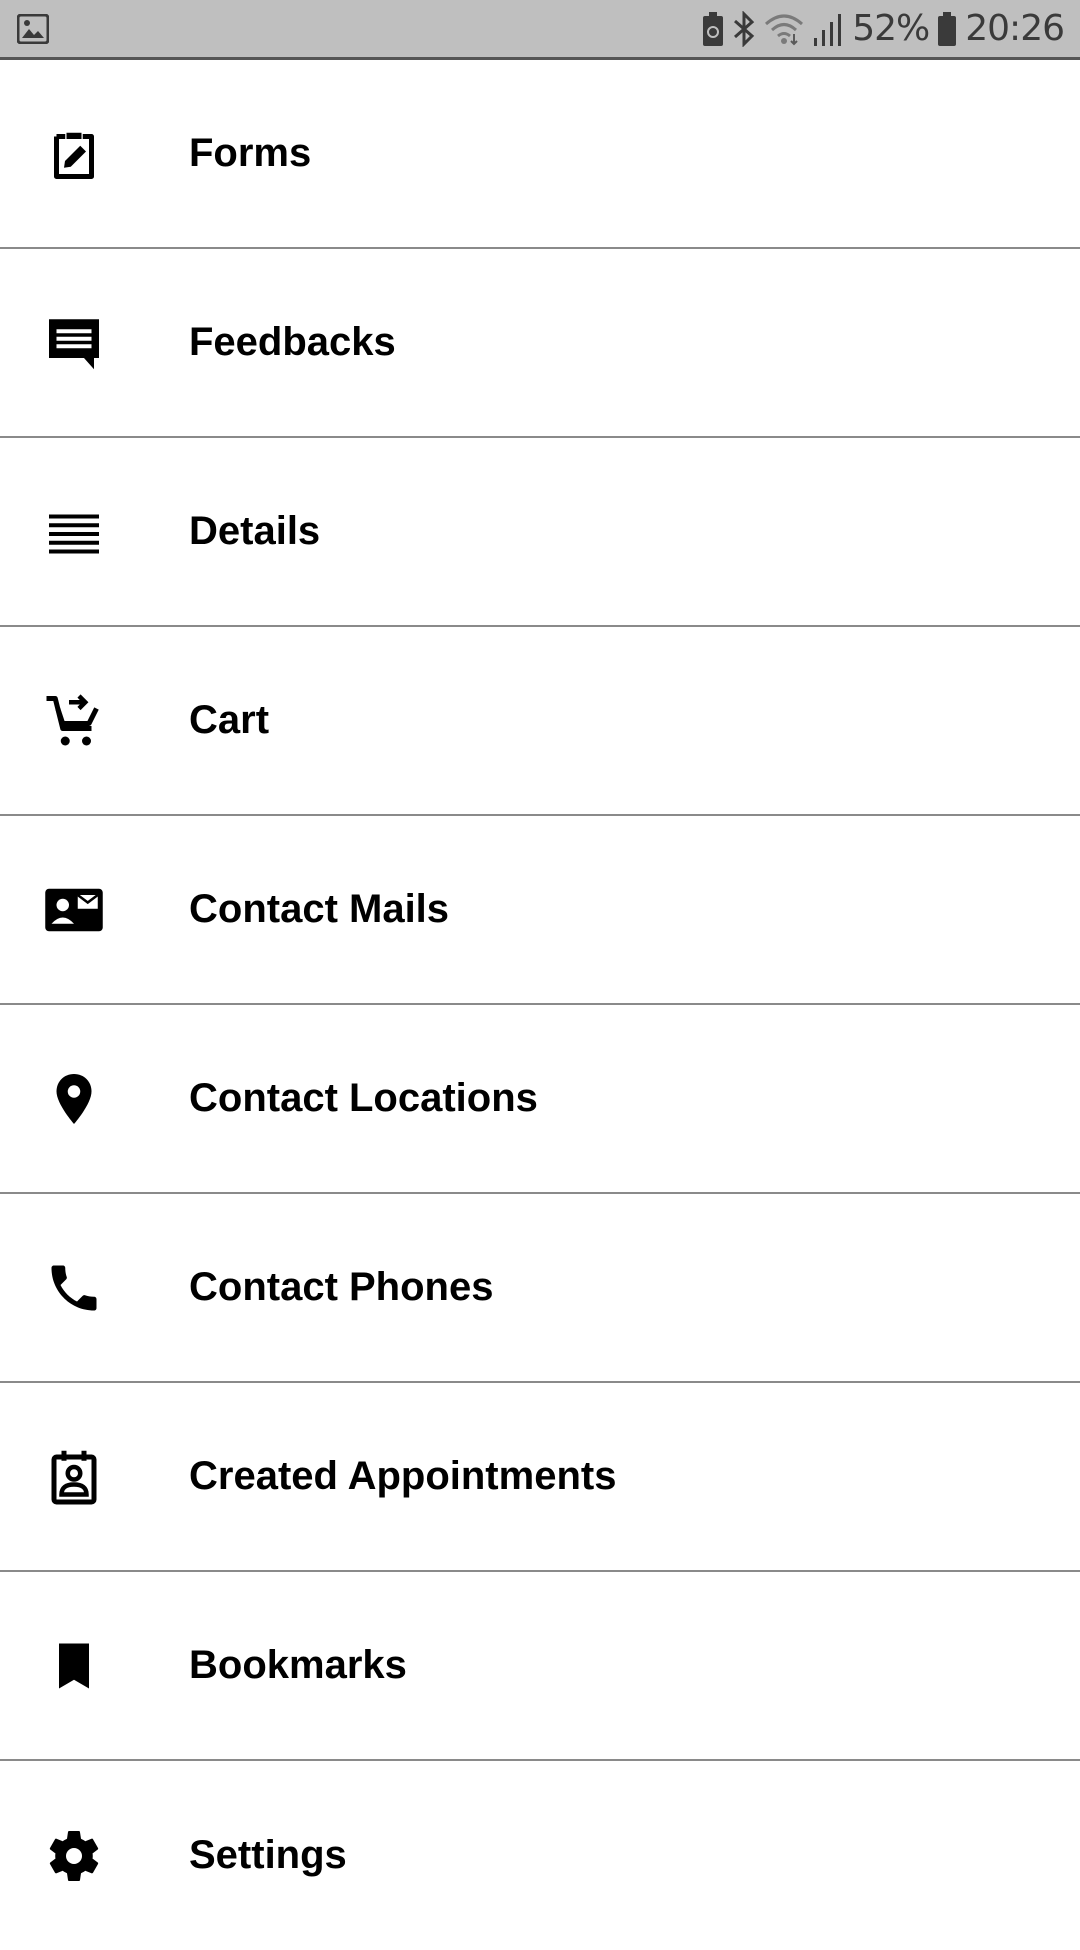 This screenshot has height=1950, width=1080. I want to click on lines-icon, so click(74, 532).